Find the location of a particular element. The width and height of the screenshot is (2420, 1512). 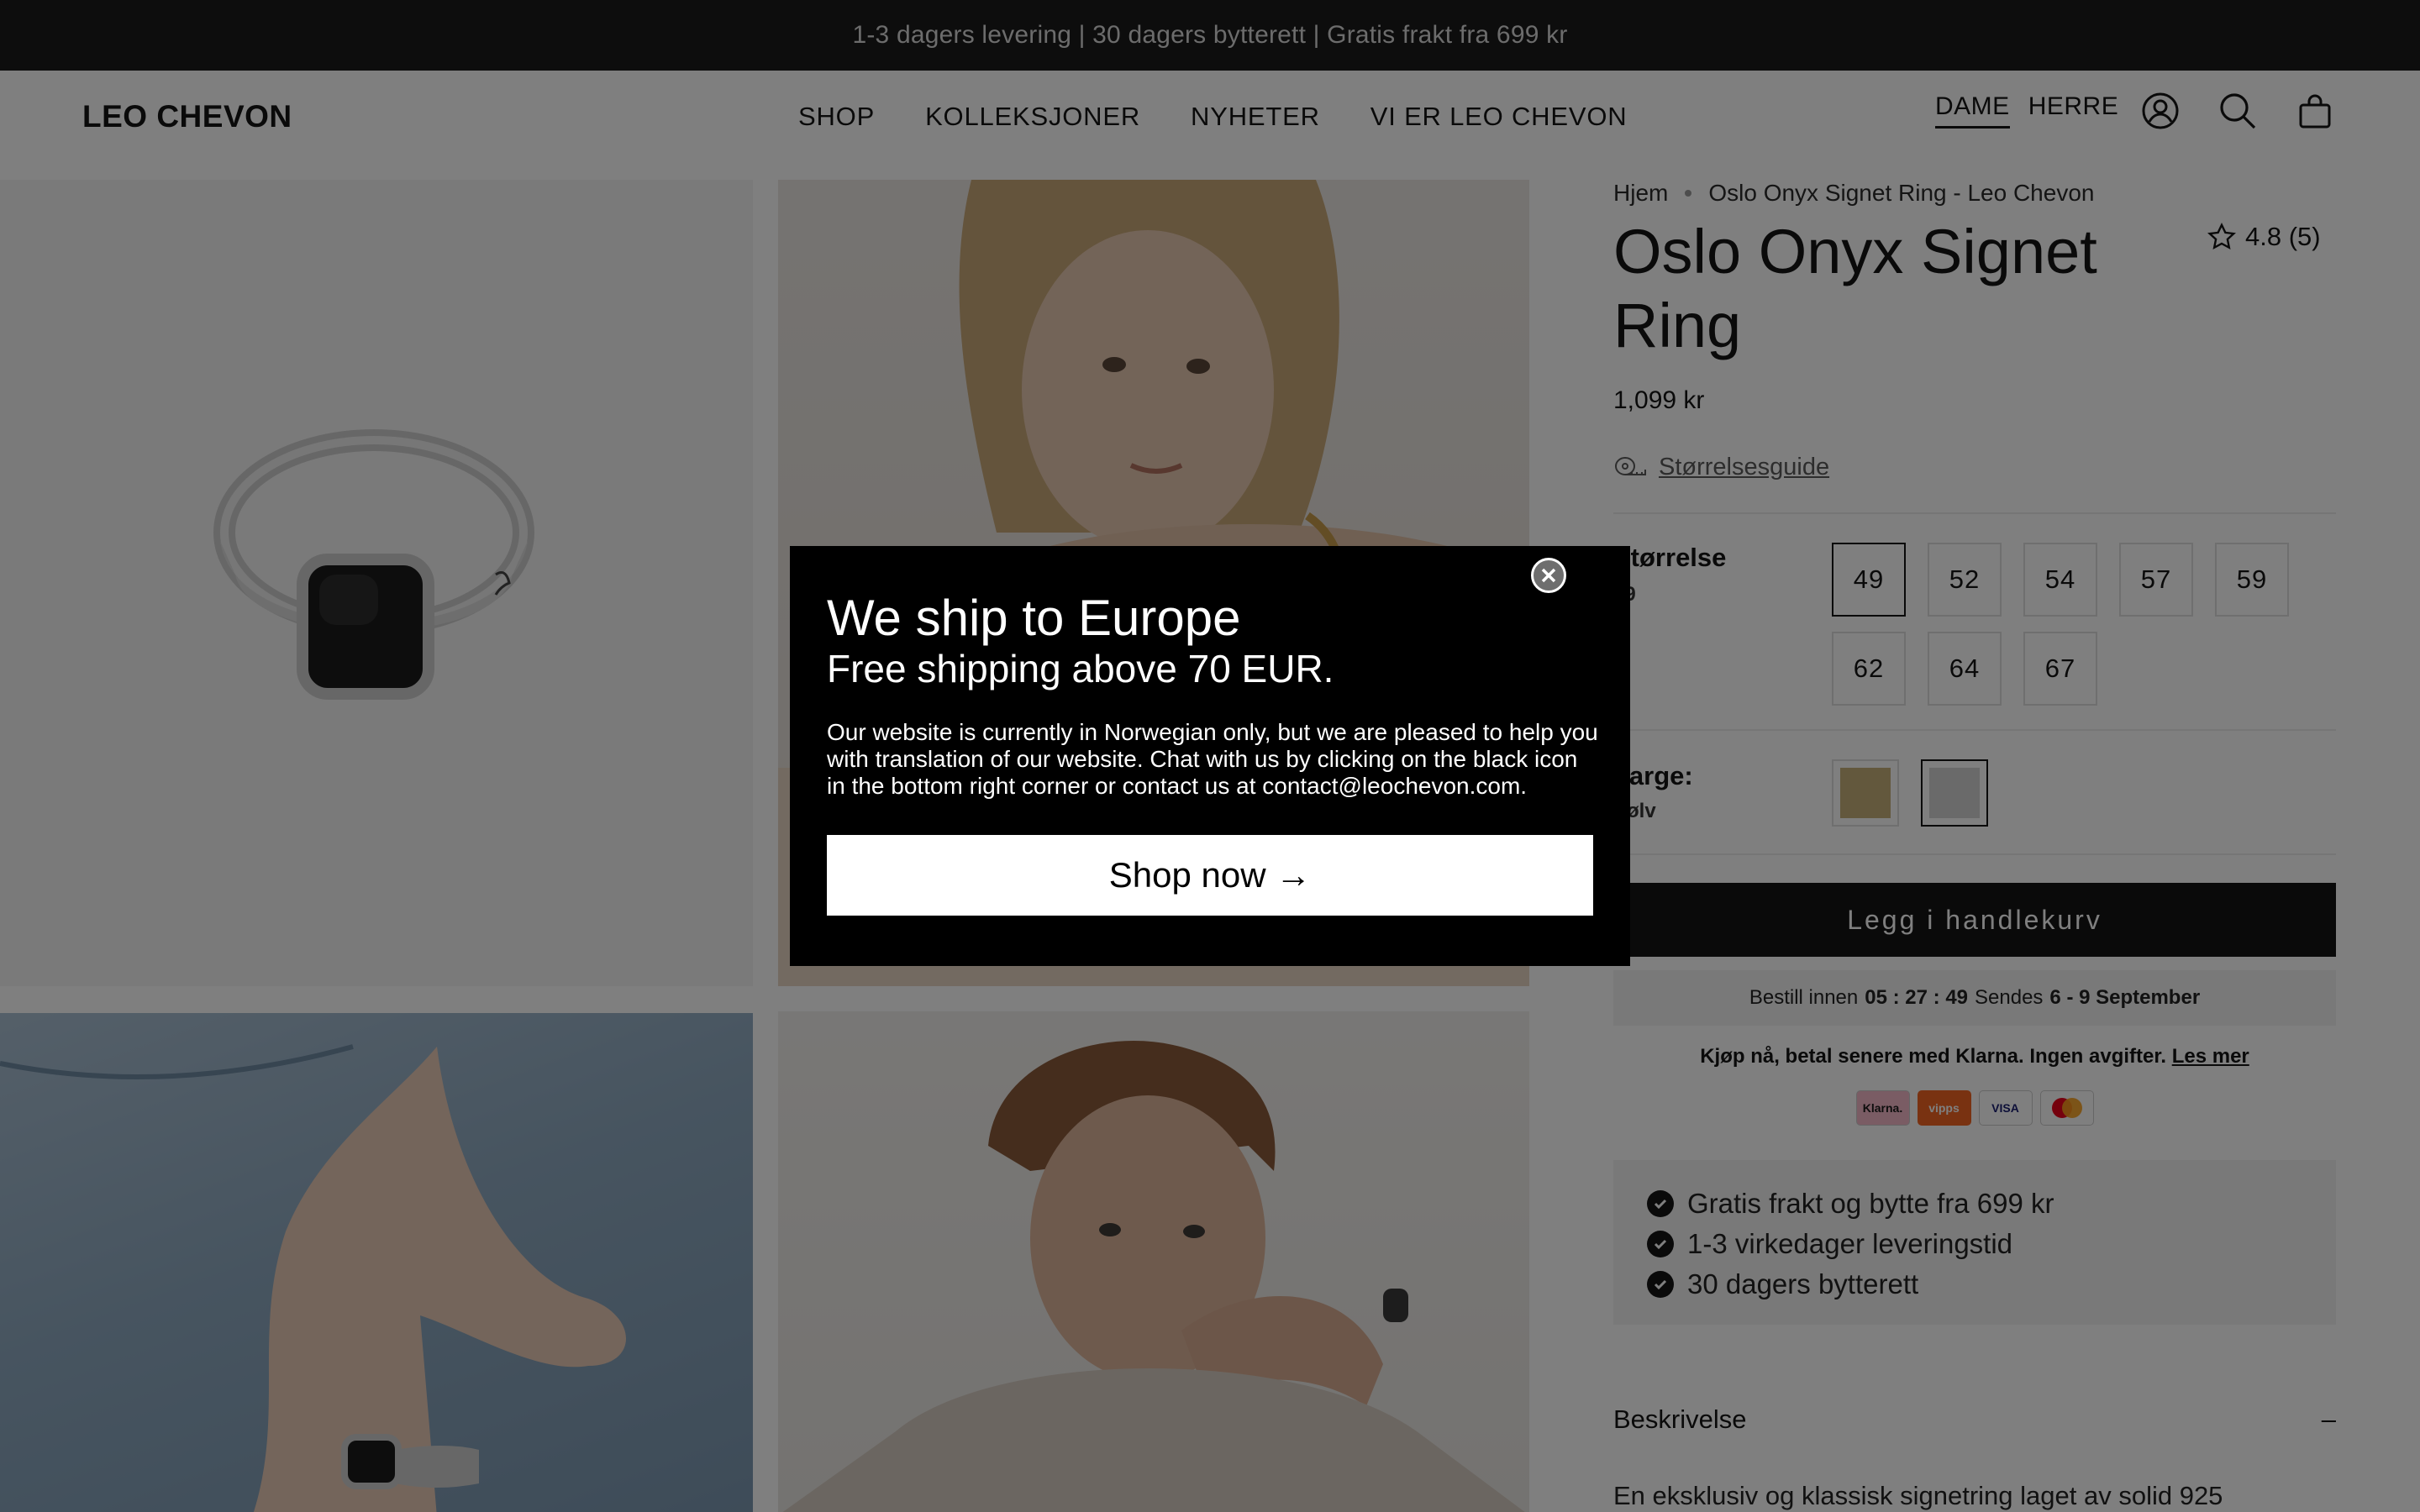

modal-subtitle: Free shipping above 70 EUR. is located at coordinates (1080, 668).